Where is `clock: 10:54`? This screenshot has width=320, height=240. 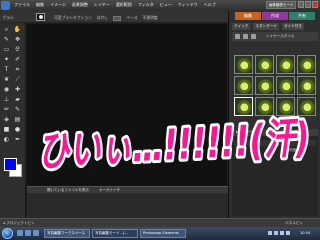 clock: 10:54 is located at coordinates (305, 233).